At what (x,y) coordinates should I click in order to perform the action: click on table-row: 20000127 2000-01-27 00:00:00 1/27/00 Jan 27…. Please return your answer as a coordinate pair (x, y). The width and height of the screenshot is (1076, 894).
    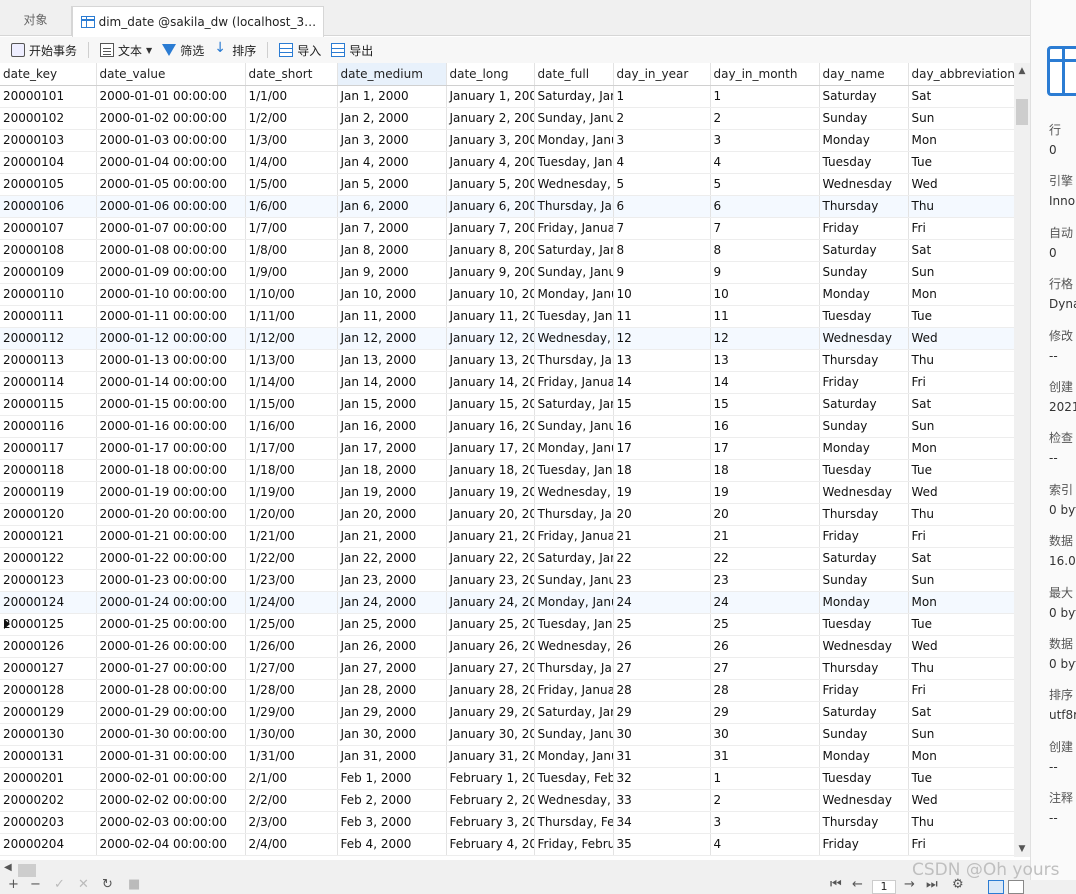
    Looking at the image, I should click on (507, 668).